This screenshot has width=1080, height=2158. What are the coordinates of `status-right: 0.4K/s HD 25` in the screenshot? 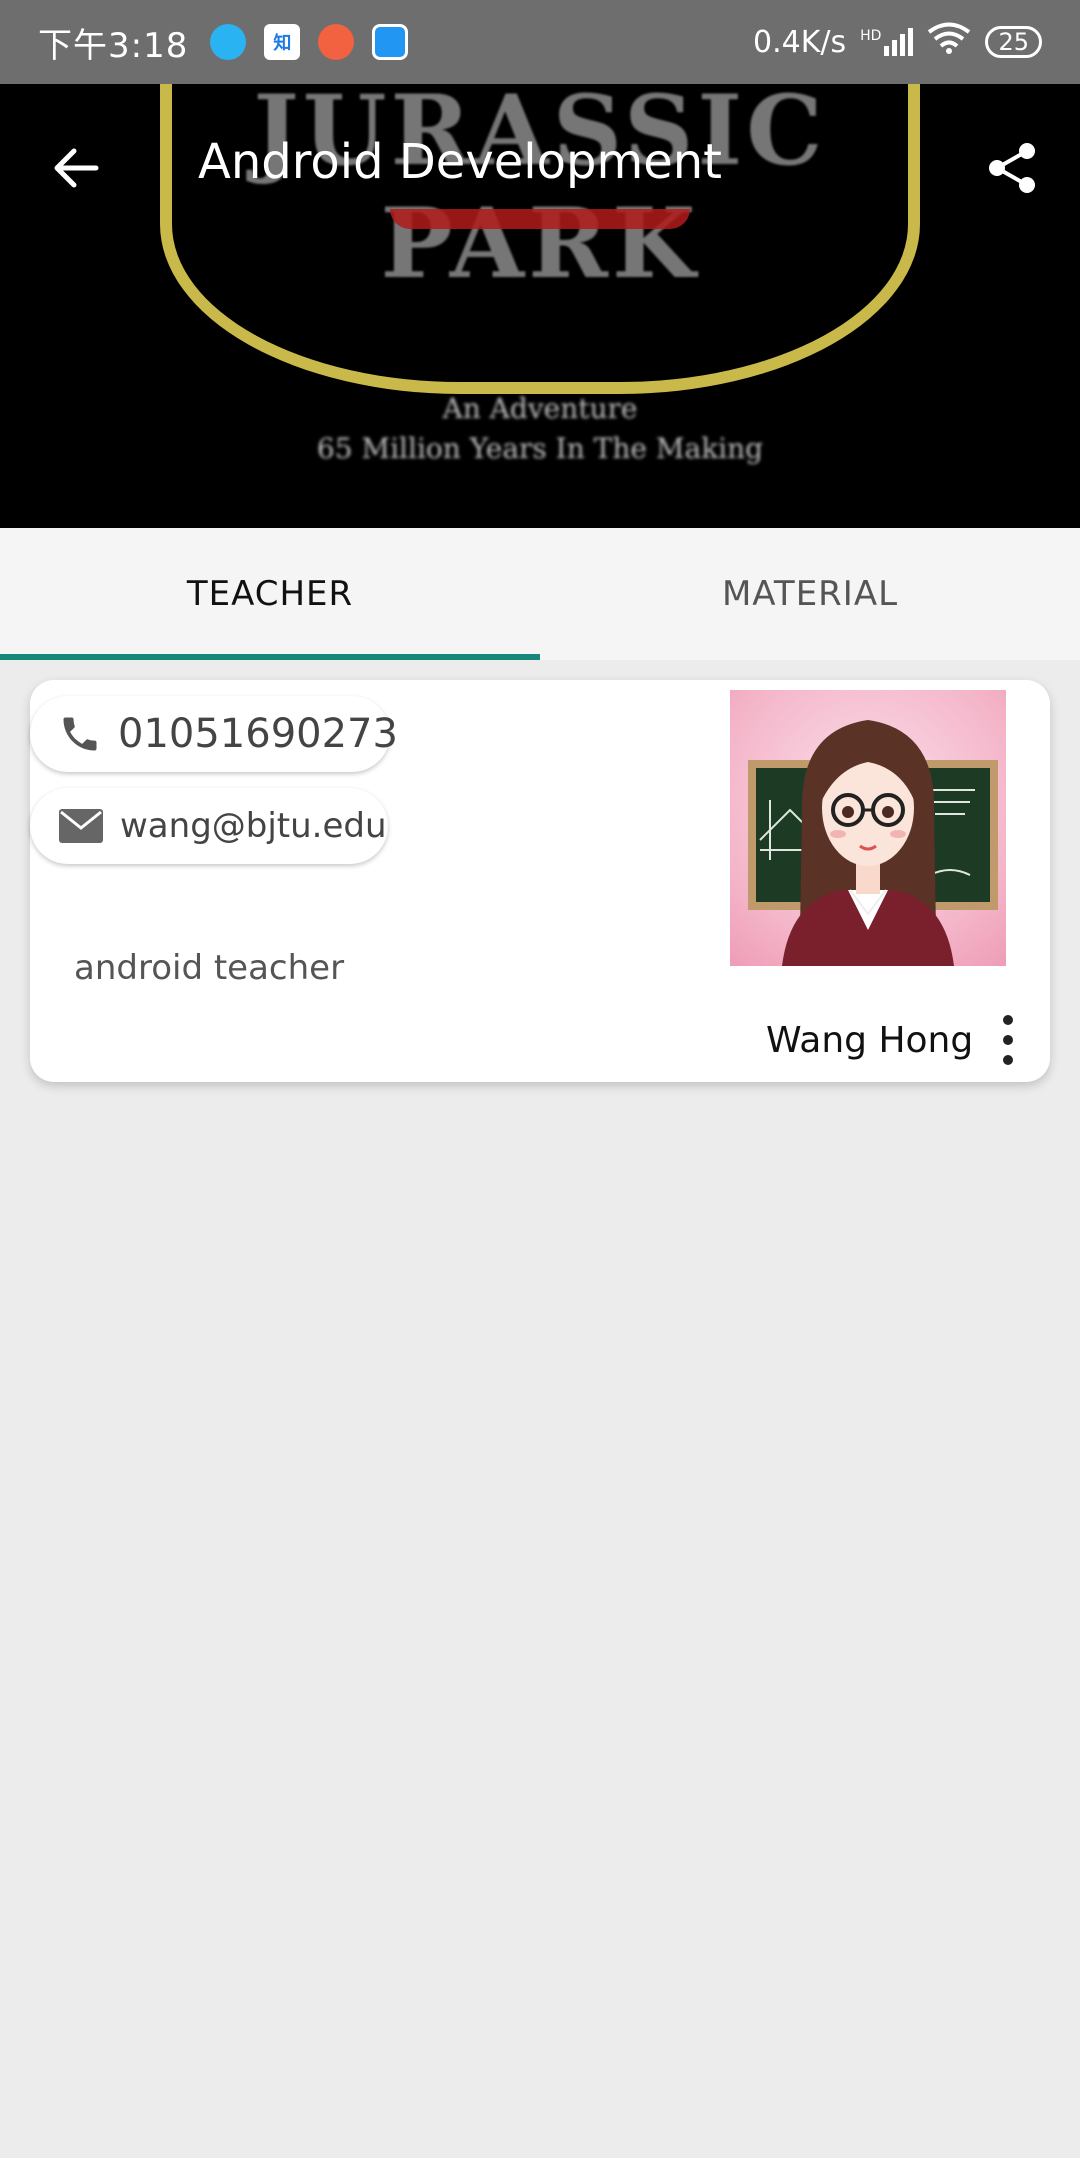 It's located at (897, 42).